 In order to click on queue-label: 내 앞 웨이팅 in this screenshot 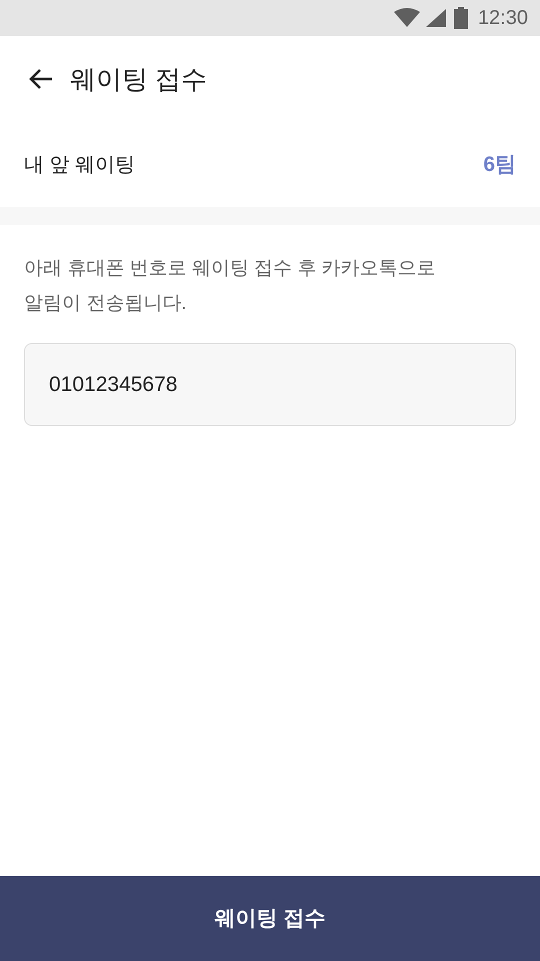, I will do `click(80, 165)`.